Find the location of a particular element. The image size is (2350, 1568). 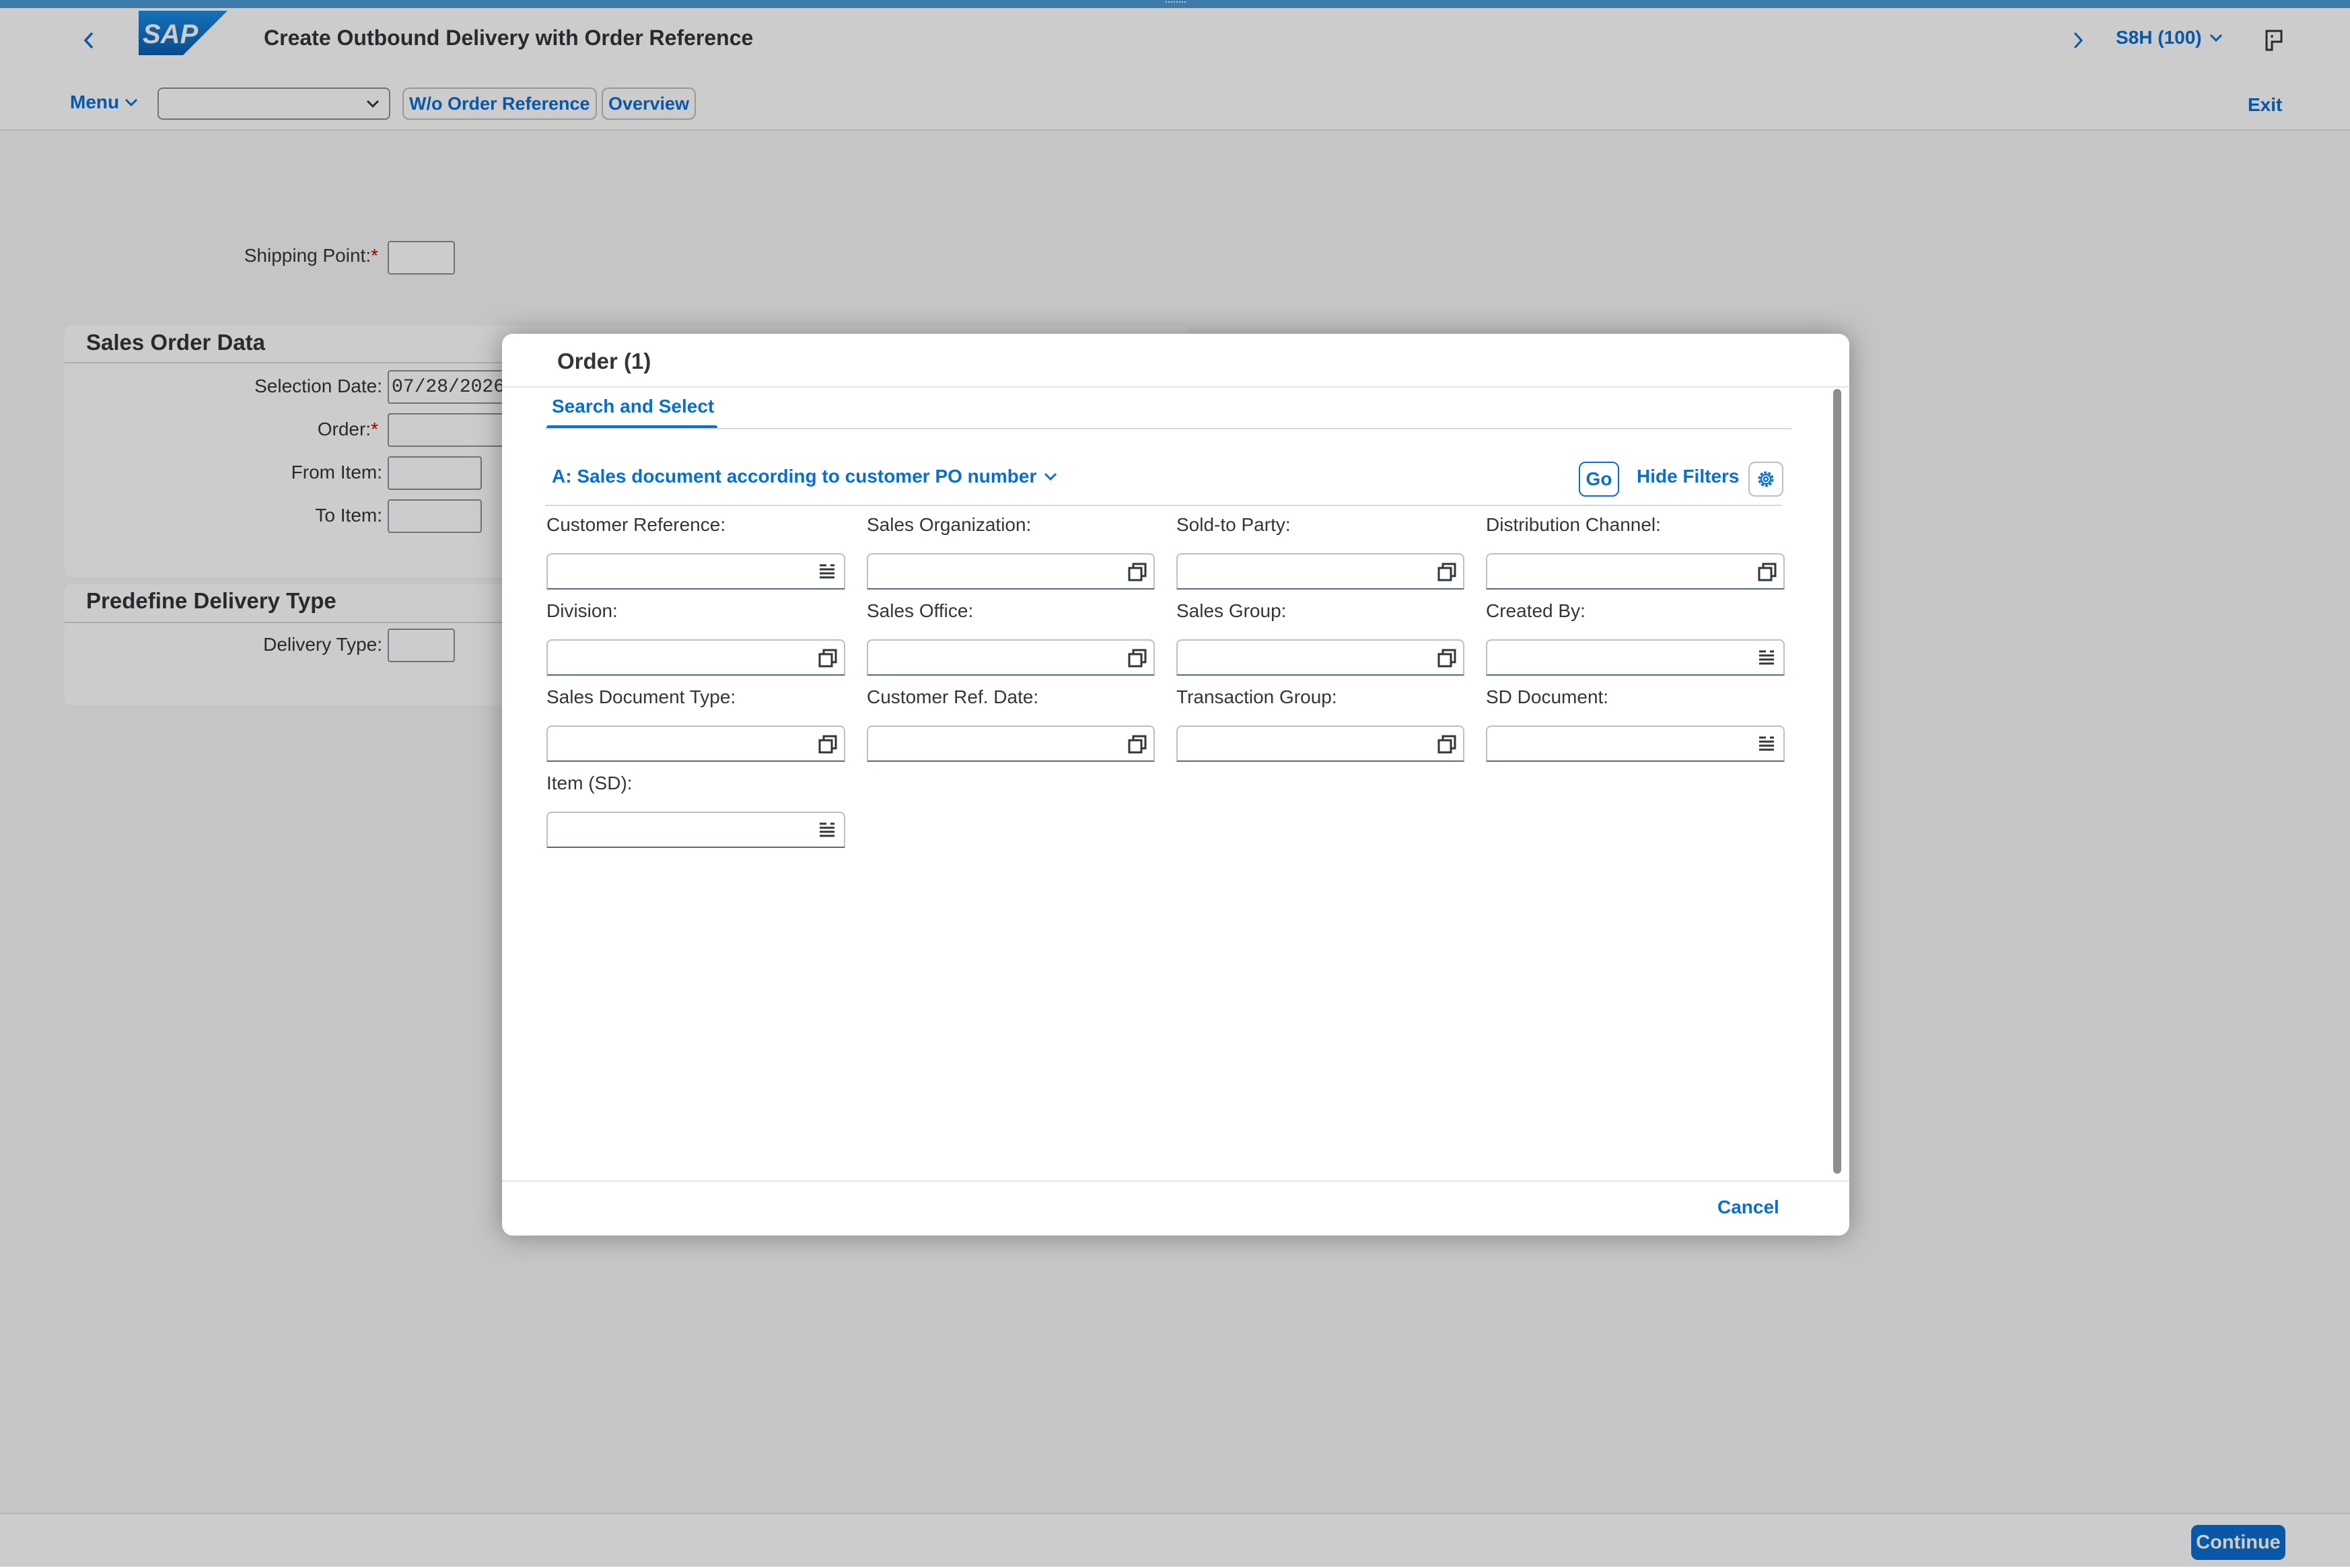

filter-bar-divider is located at coordinates (1163, 505).